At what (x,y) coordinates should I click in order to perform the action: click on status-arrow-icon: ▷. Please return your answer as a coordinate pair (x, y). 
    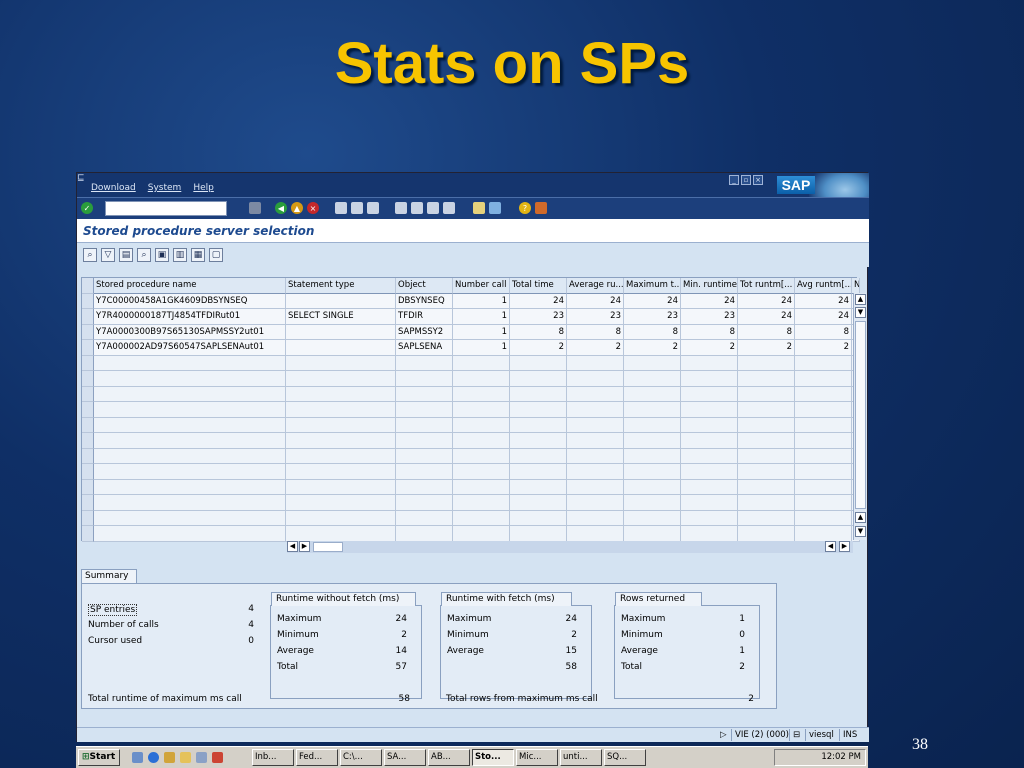
    Looking at the image, I should click on (723, 735).